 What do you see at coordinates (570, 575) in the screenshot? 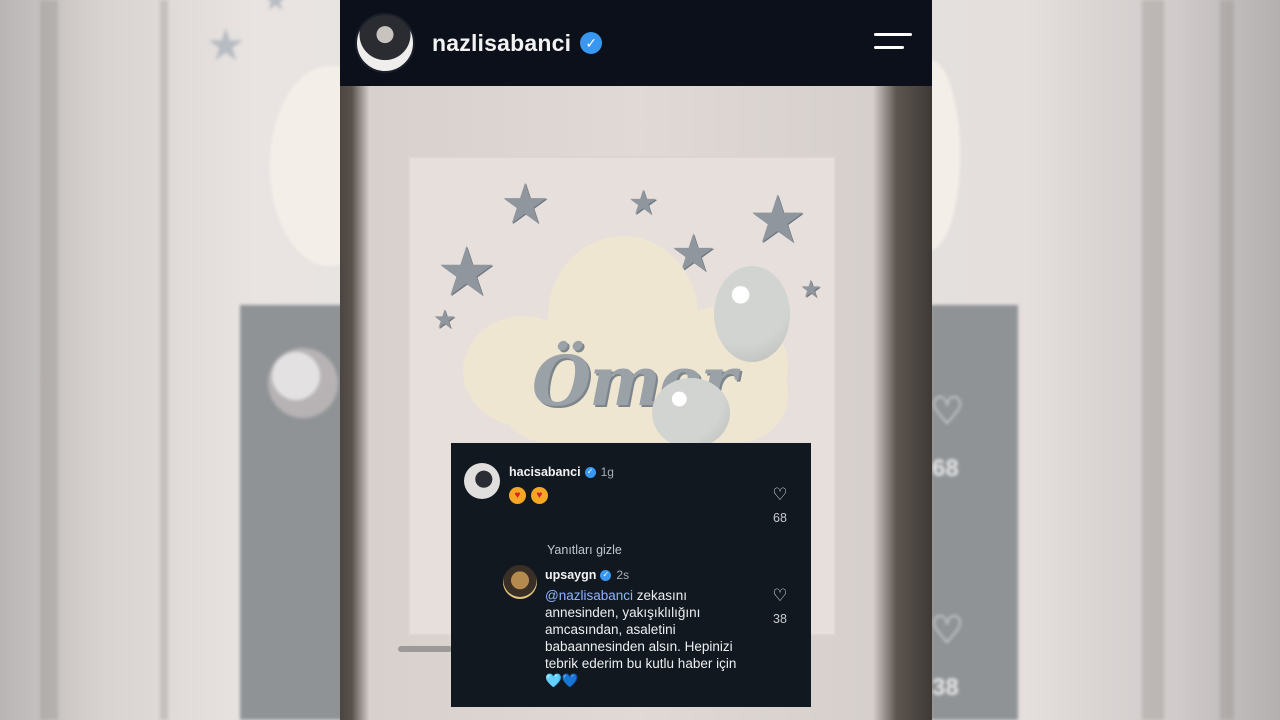
I see `reply-username: upsaygn` at bounding box center [570, 575].